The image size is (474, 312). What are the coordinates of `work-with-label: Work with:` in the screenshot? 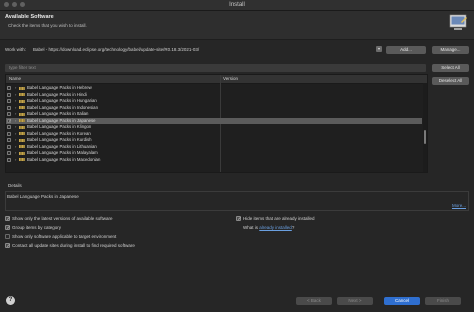 It's located at (15, 49).